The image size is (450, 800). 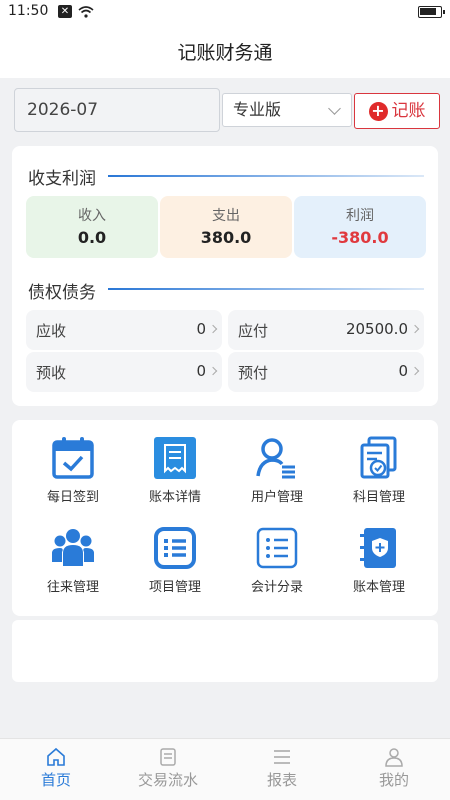 I want to click on grid-label: 账本管理, so click(x=378, y=587).